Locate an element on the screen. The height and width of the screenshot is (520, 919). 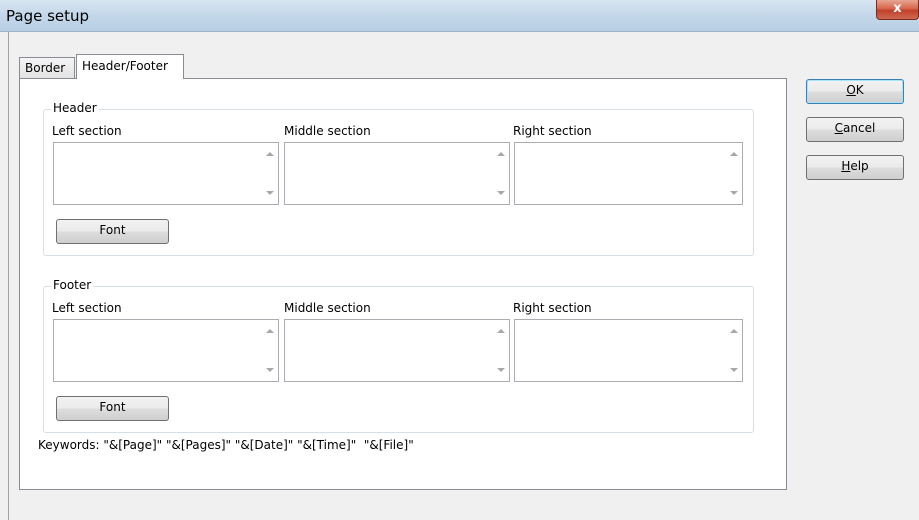
header-left-section-label: Left section is located at coordinates (87, 131).